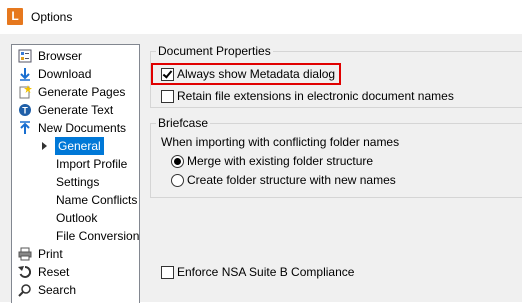 Image resolution: width=522 pixels, height=303 pixels. Describe the element at coordinates (79, 146) in the screenshot. I see `tree-item-label: General` at that location.